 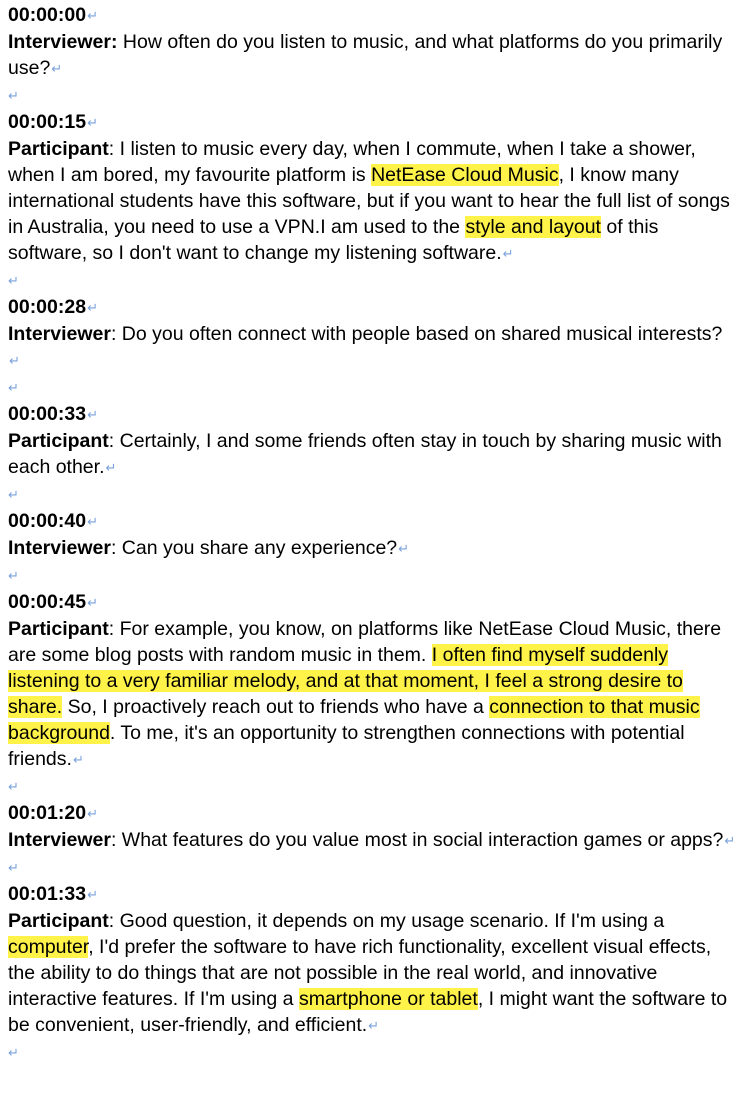 What do you see at coordinates (47, 602) in the screenshot?
I see `timestamp: 00:00:45` at bounding box center [47, 602].